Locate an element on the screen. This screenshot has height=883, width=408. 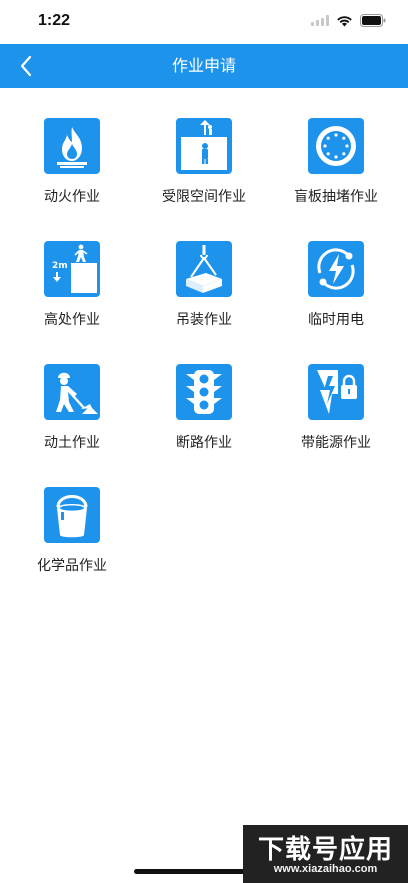
temporary-power-icon is located at coordinates (336, 269).